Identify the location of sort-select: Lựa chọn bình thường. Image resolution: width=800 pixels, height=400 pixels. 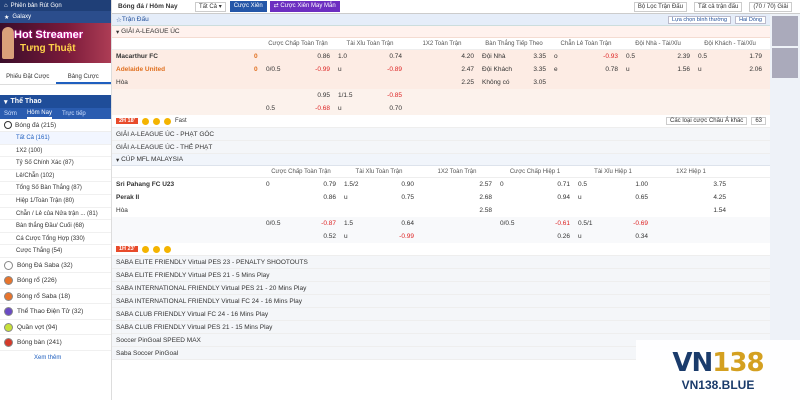
(700, 19).